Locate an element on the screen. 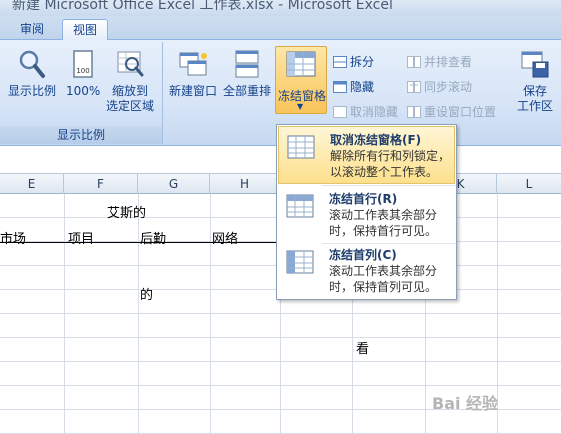  zoom-selection-label-2: 选定区域 is located at coordinates (130, 106).